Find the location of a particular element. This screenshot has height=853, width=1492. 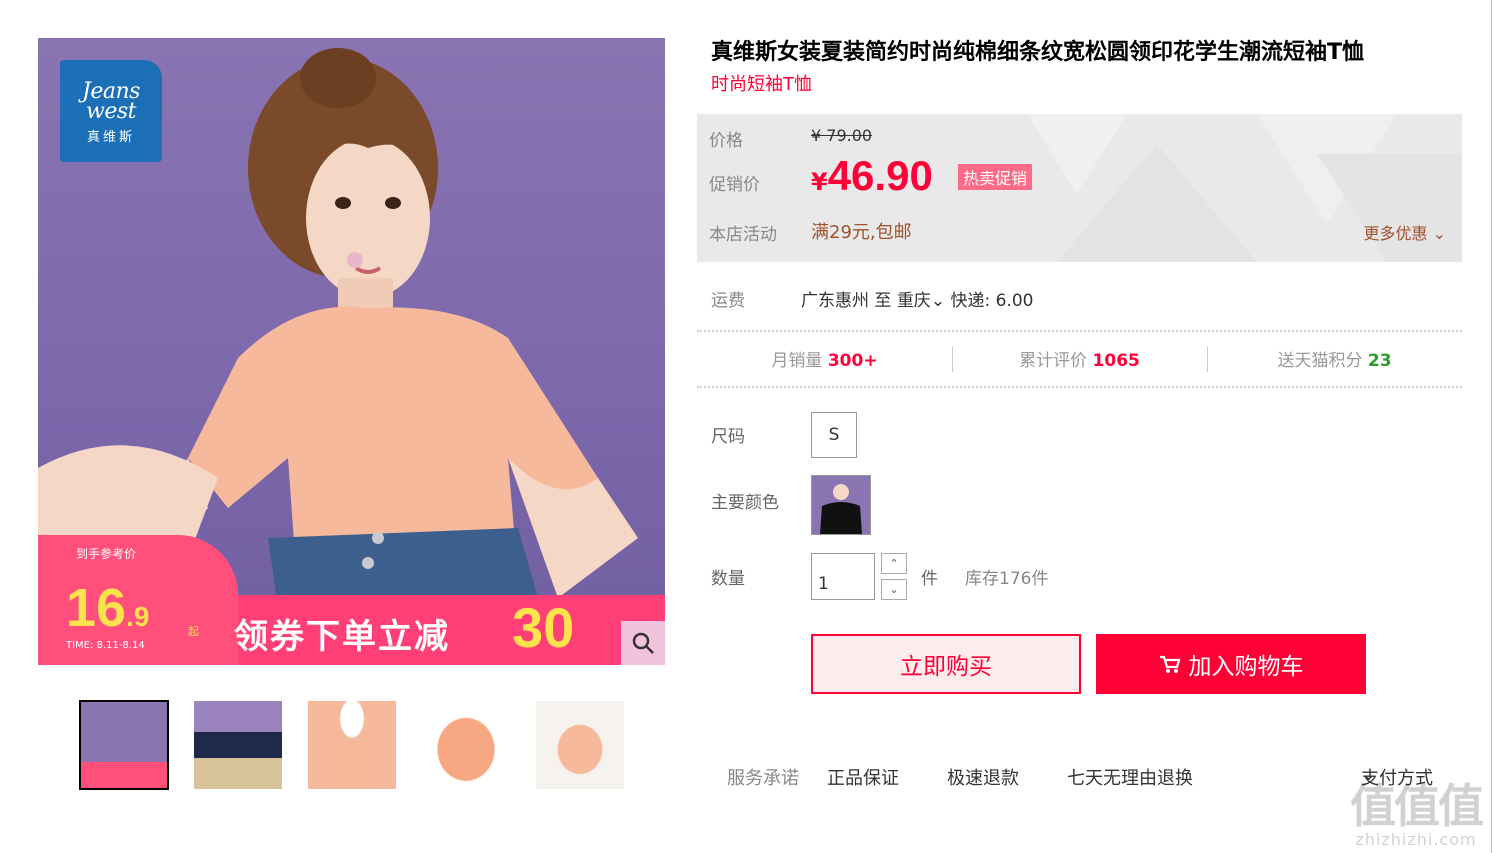

stock-count: 库存176件 is located at coordinates (1007, 579).